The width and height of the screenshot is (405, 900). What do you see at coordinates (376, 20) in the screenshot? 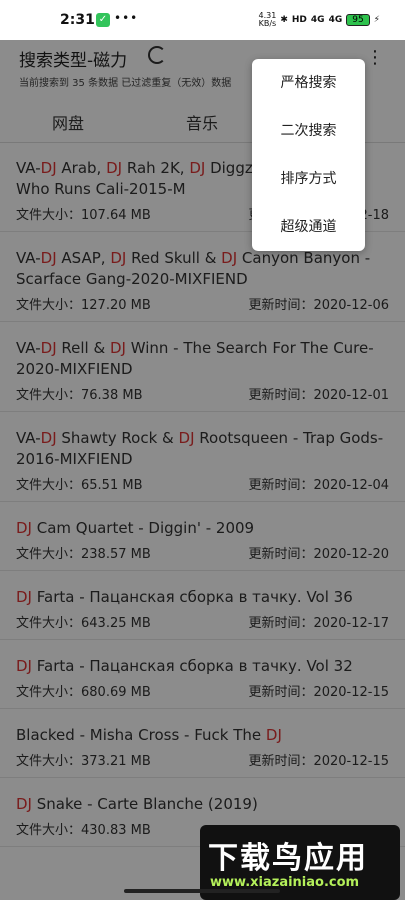
I see `charging-icon: ⚡` at bounding box center [376, 20].